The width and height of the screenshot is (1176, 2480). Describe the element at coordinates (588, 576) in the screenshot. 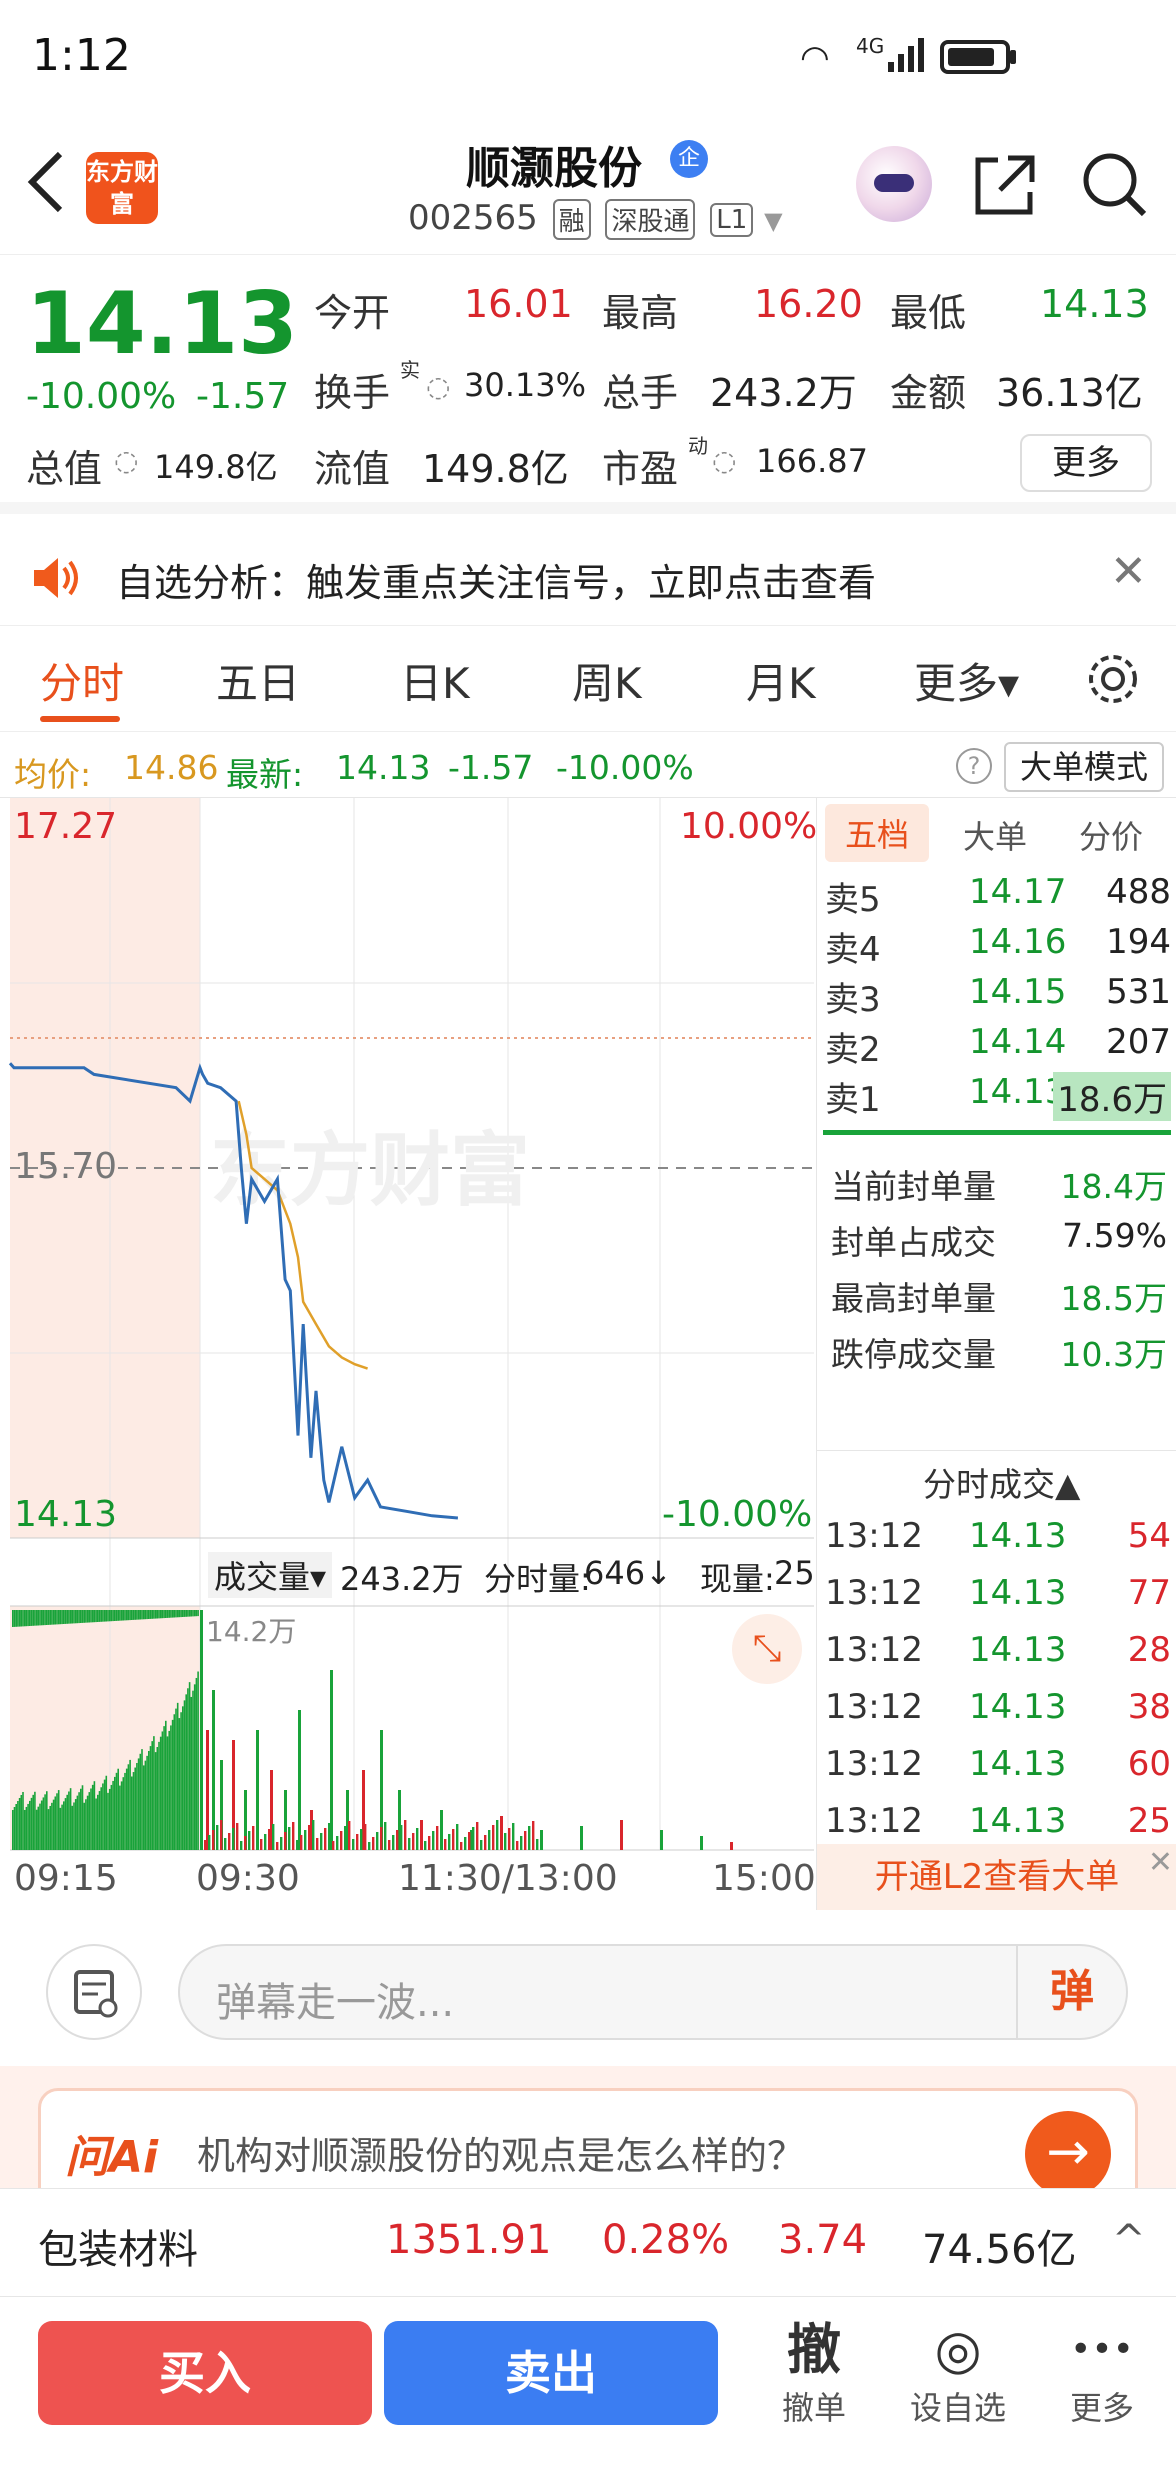

I see `analysis-banner: 自选分析：触发重点关注信号，立即点击查看 ✕` at that location.